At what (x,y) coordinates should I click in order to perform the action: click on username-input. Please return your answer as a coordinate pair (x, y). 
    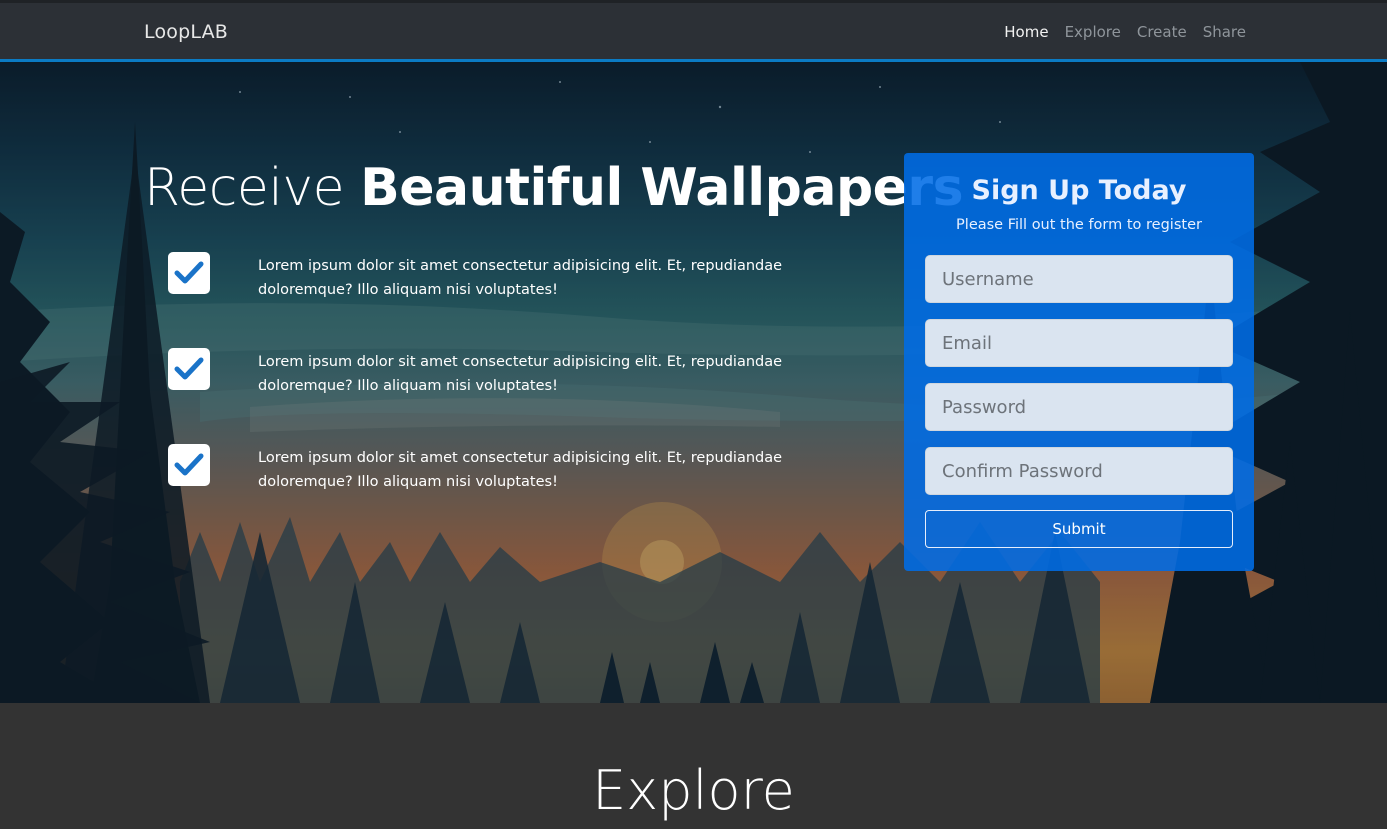
    Looking at the image, I should click on (1079, 279).